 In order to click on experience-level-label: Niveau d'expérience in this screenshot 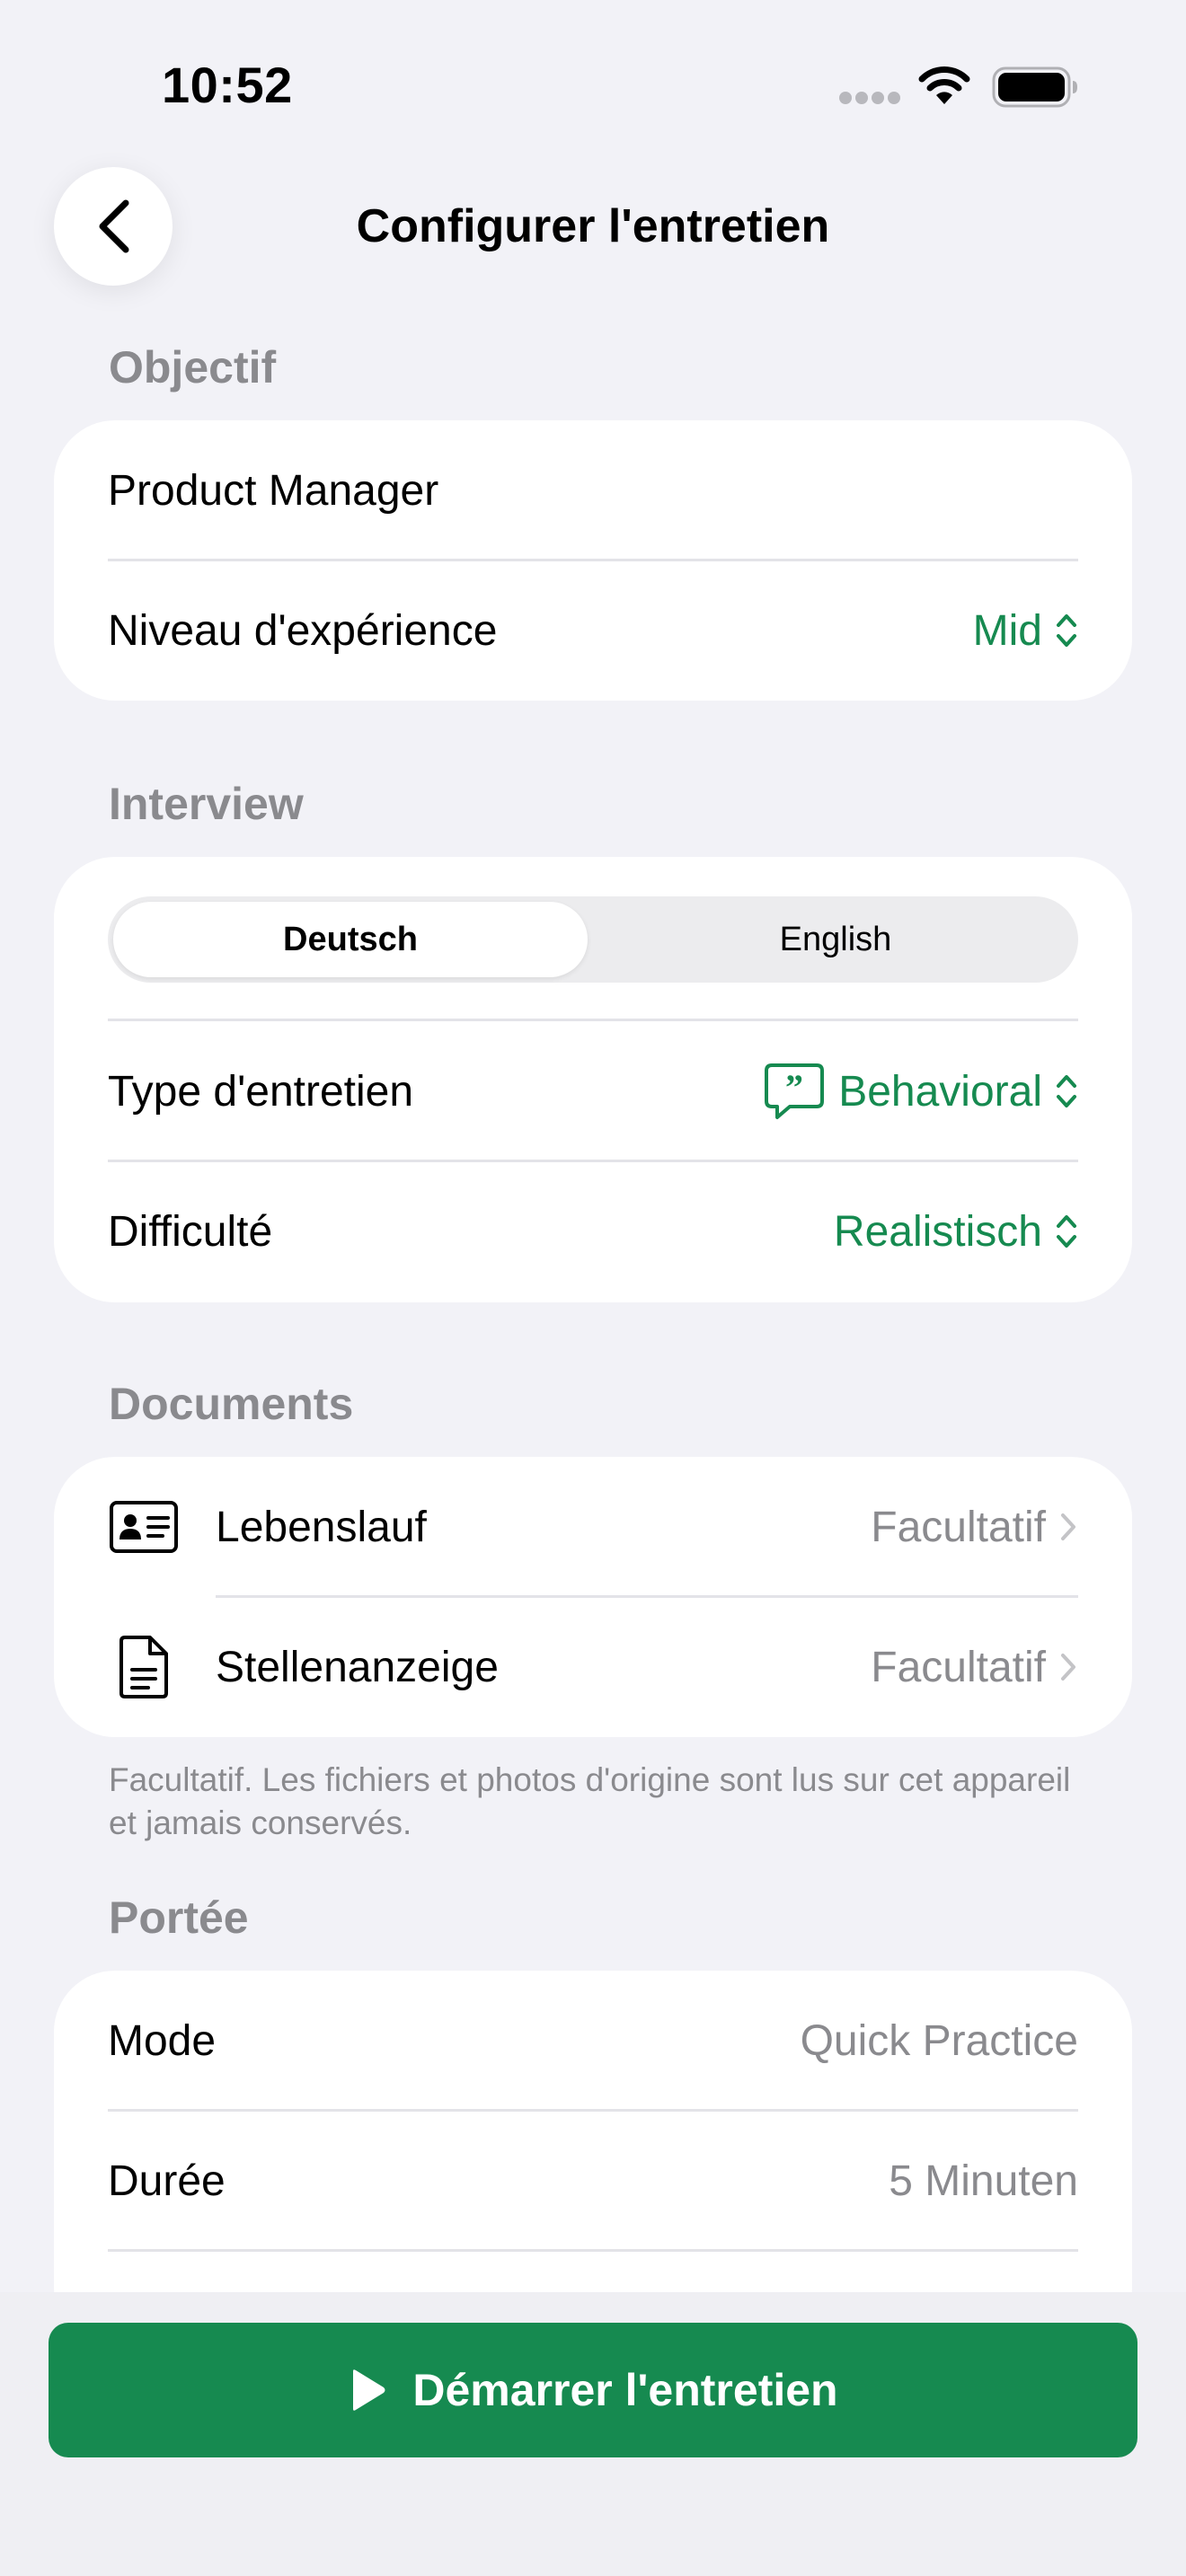, I will do `click(303, 630)`.